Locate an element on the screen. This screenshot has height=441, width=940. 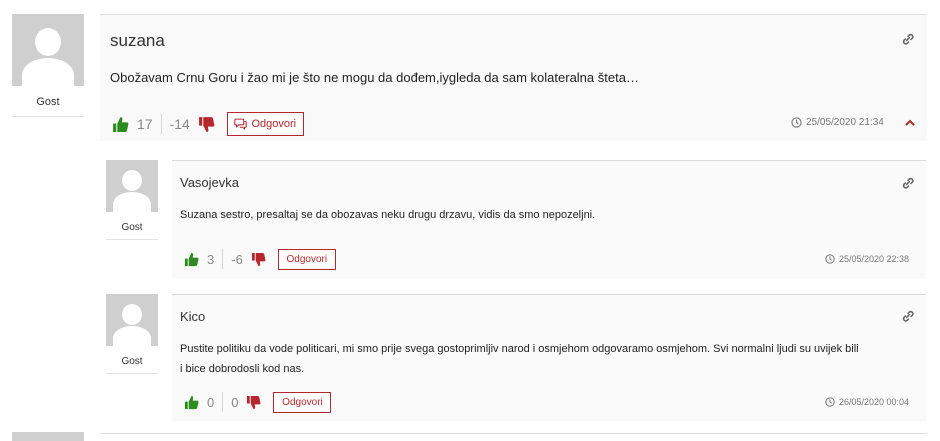
date-text: 25/05/2020 21:34 is located at coordinates (845, 122).